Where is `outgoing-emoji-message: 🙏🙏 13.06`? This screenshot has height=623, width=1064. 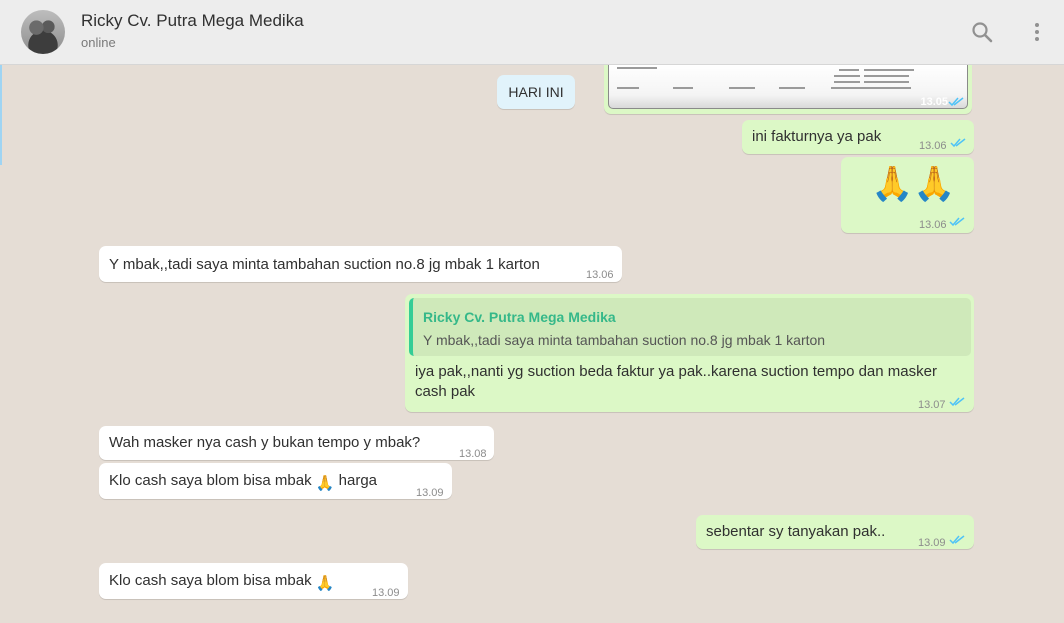
outgoing-emoji-message: 🙏🙏 13.06 is located at coordinates (907, 195).